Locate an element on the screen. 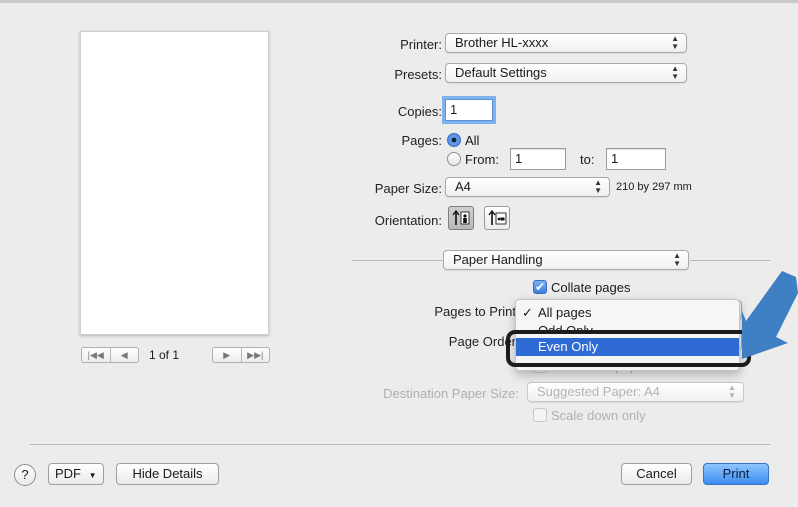 The image size is (798, 507). destination-paper-size-value: Suggested Paper: A4 is located at coordinates (598, 391).